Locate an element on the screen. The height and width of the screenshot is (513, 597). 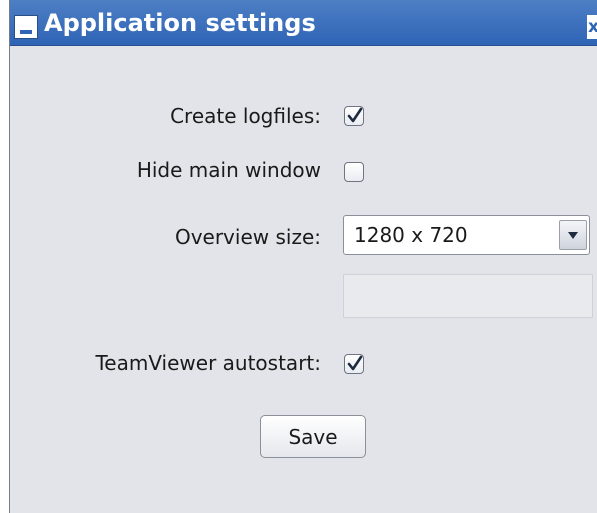
overview-size-value: 1280 x 720 is located at coordinates (411, 235).